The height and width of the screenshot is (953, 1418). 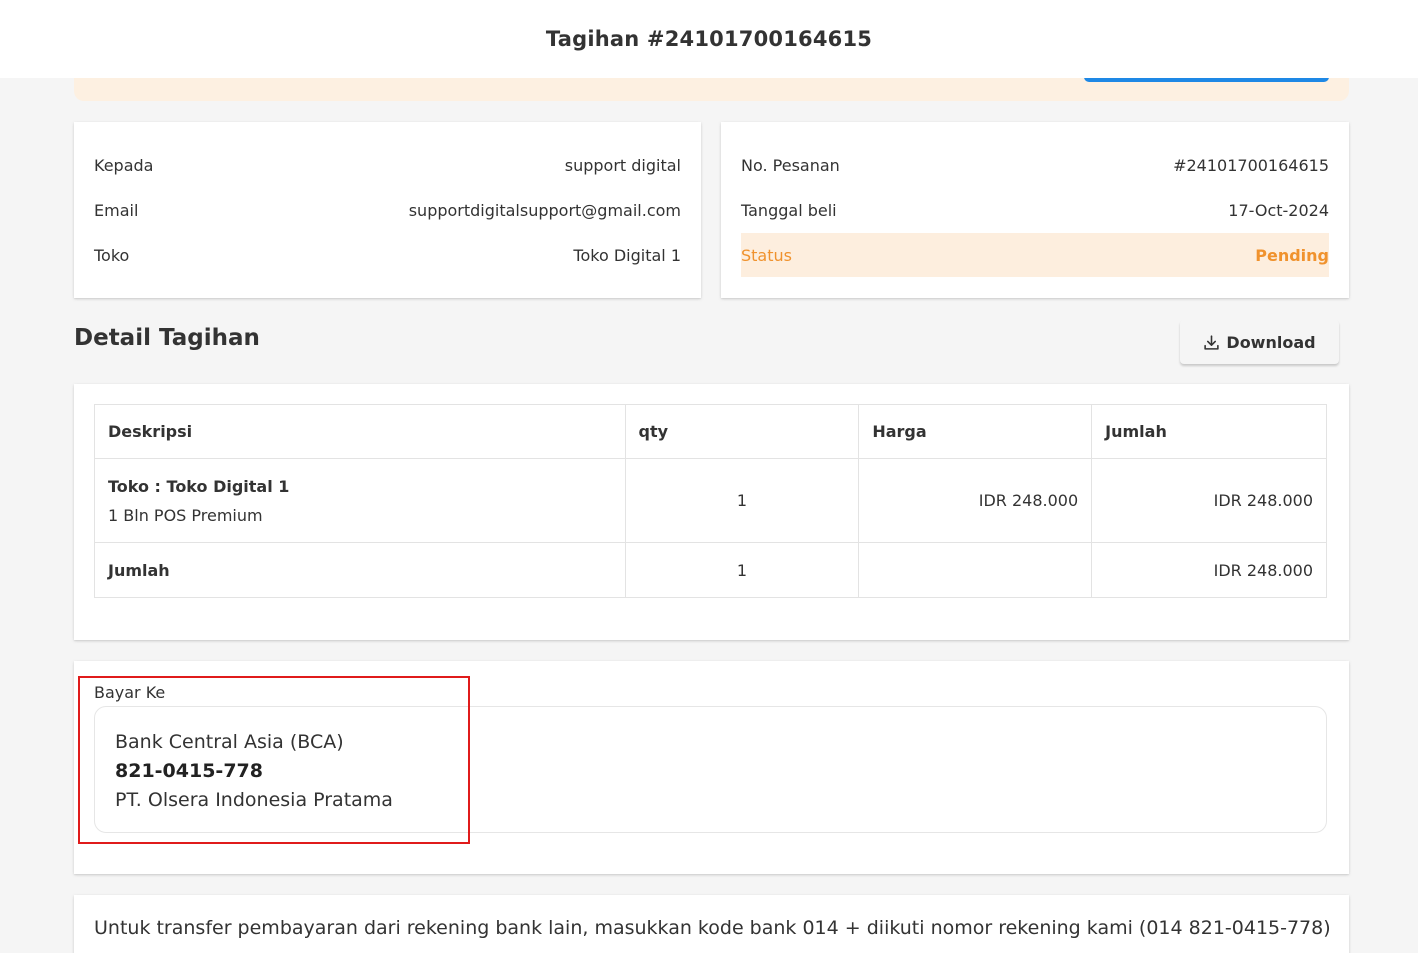 I want to click on page-header: Tagihan #24101700164615, so click(x=709, y=39).